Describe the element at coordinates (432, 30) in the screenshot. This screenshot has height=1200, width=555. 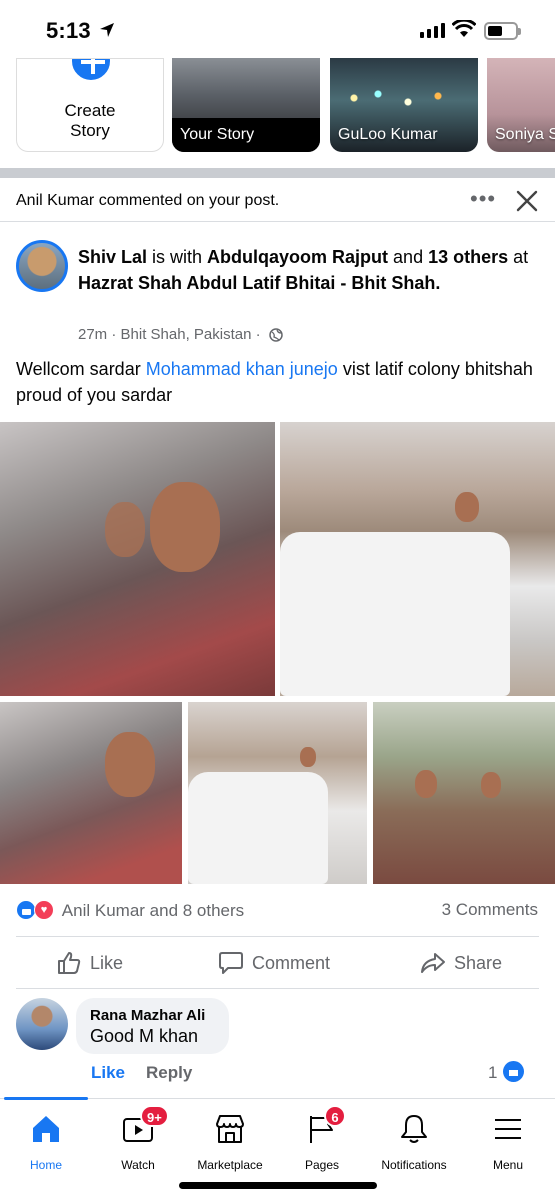
I see `cellular-signal-icon` at that location.